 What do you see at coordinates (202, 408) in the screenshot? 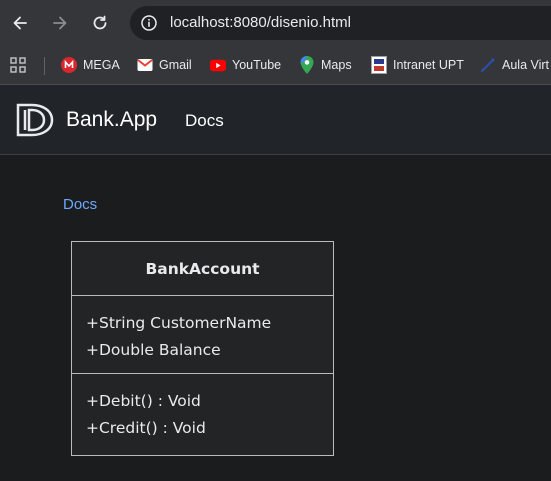
I see `uml-methods-section: +Debit() : Void +Credit() : Void` at bounding box center [202, 408].